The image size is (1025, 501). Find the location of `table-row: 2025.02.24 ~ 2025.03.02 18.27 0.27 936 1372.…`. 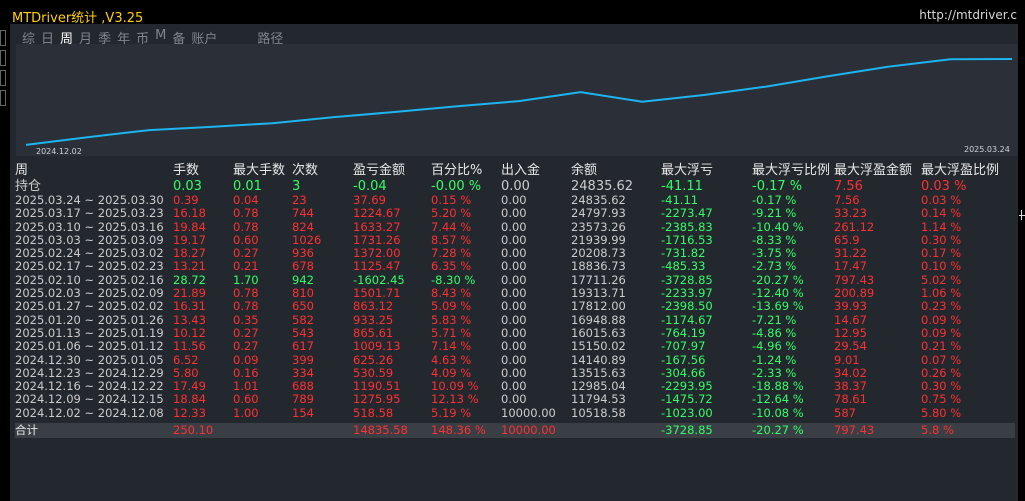

table-row: 2025.02.24 ~ 2025.03.02 18.27 0.27 936 1372.… is located at coordinates (515, 253).